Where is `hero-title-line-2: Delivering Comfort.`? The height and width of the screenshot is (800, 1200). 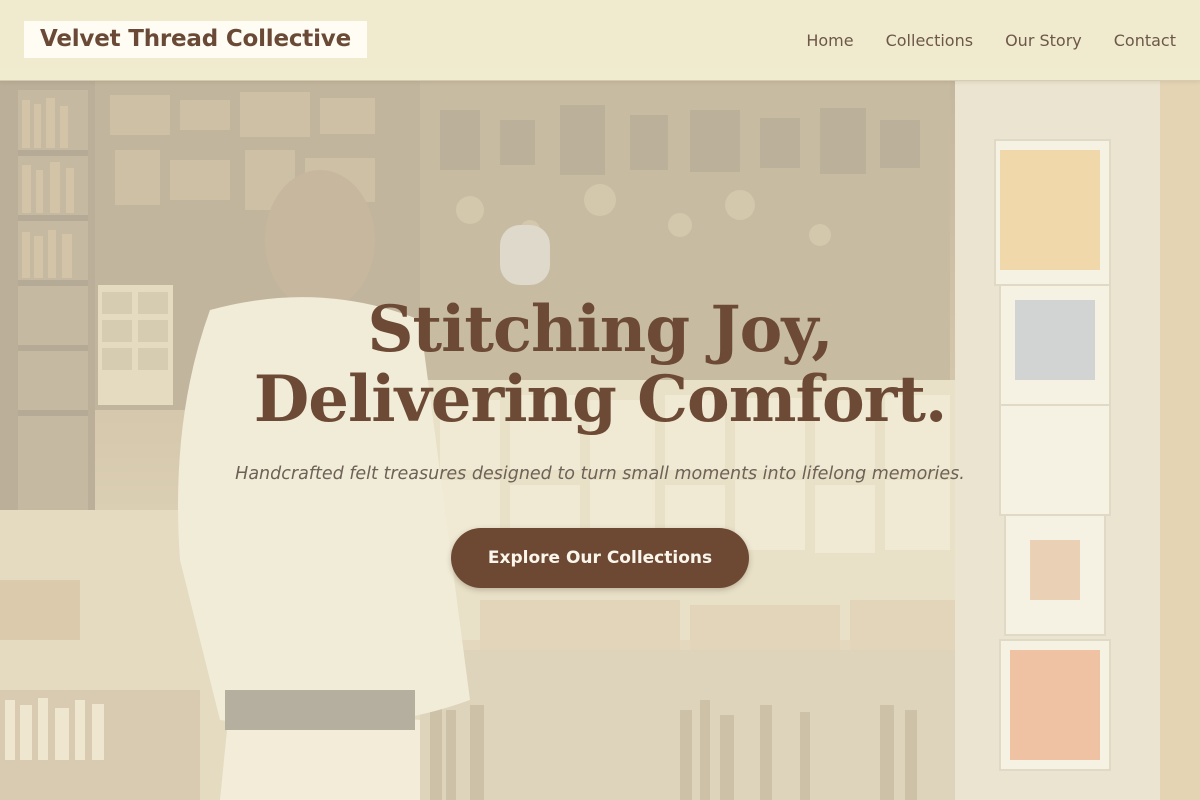
hero-title-line-2: Delivering Comfort. is located at coordinates (600, 399).